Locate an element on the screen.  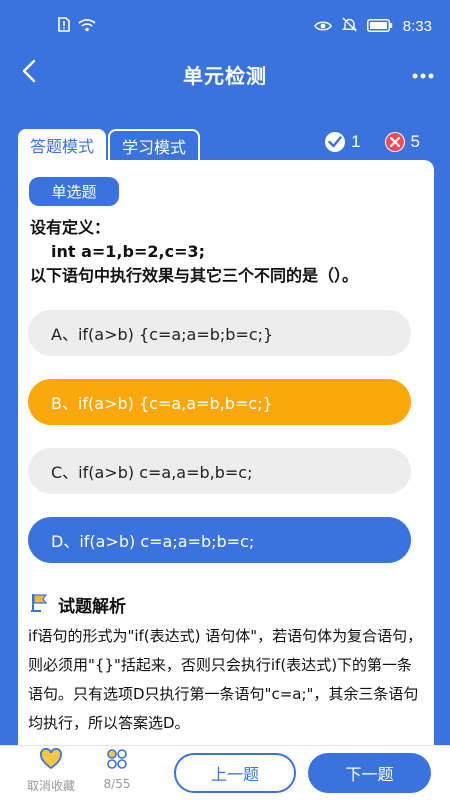
previous-question-button: 上一题 is located at coordinates (235, 773).